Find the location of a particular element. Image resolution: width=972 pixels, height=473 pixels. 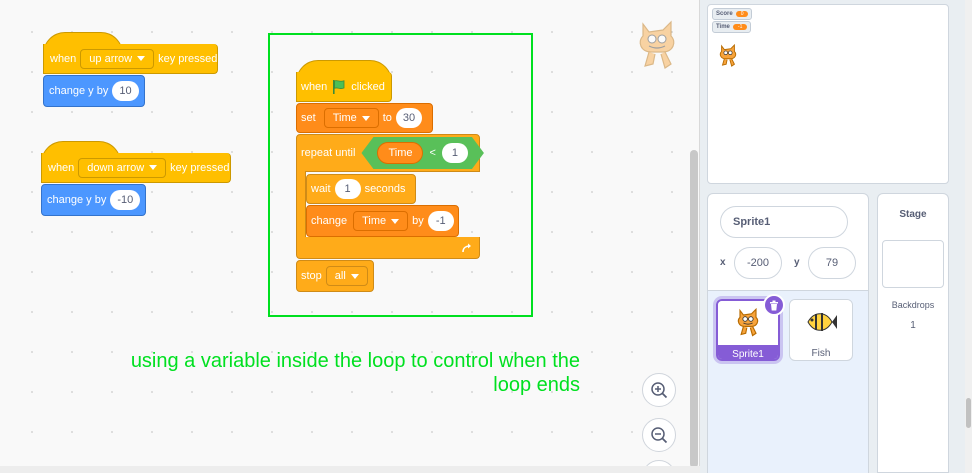

dropdown-value: up arrow is located at coordinates (111, 58).